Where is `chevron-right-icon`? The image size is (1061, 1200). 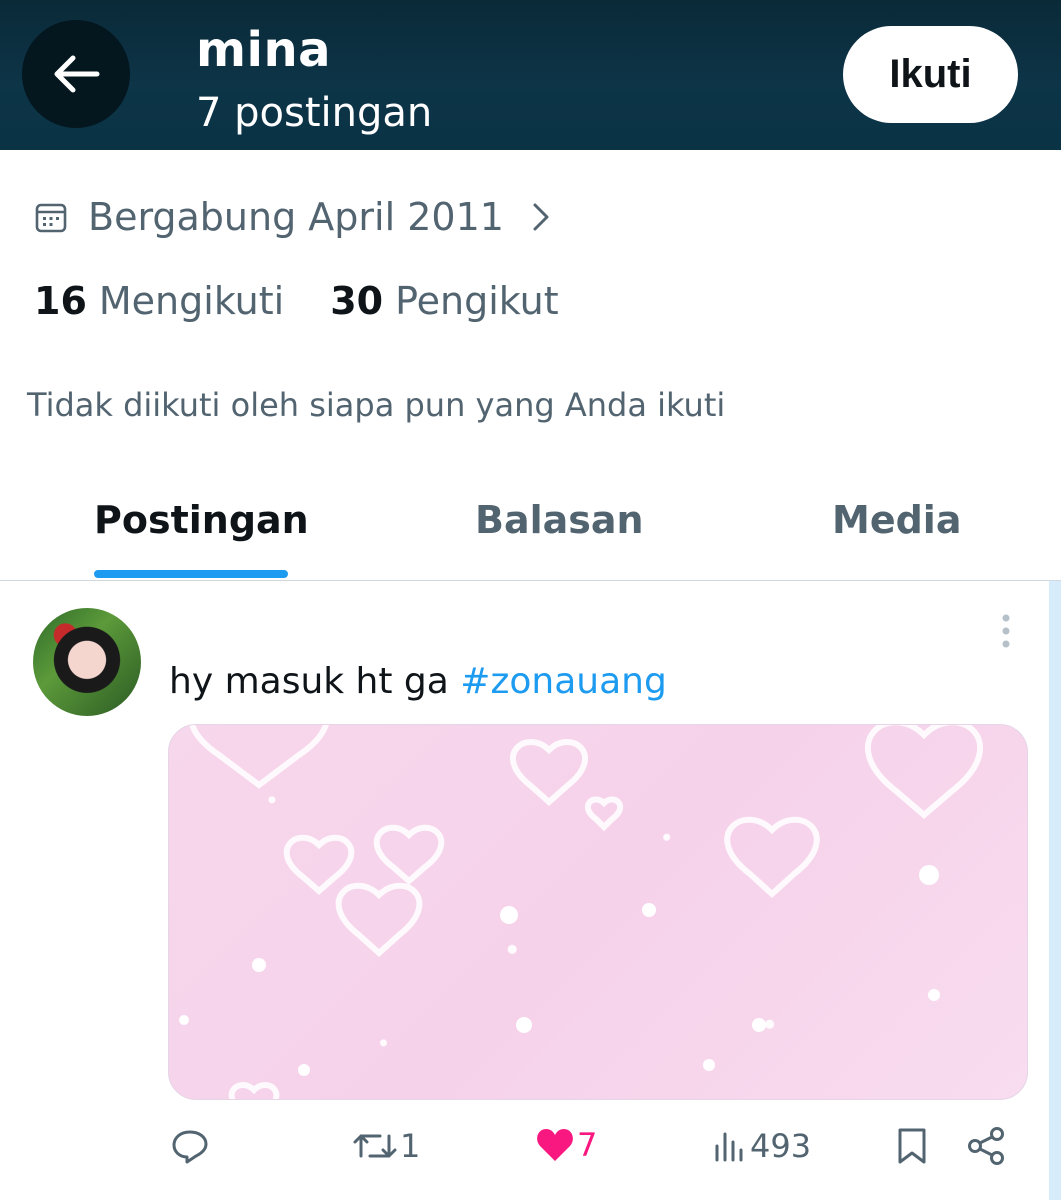 chevron-right-icon is located at coordinates (541, 217).